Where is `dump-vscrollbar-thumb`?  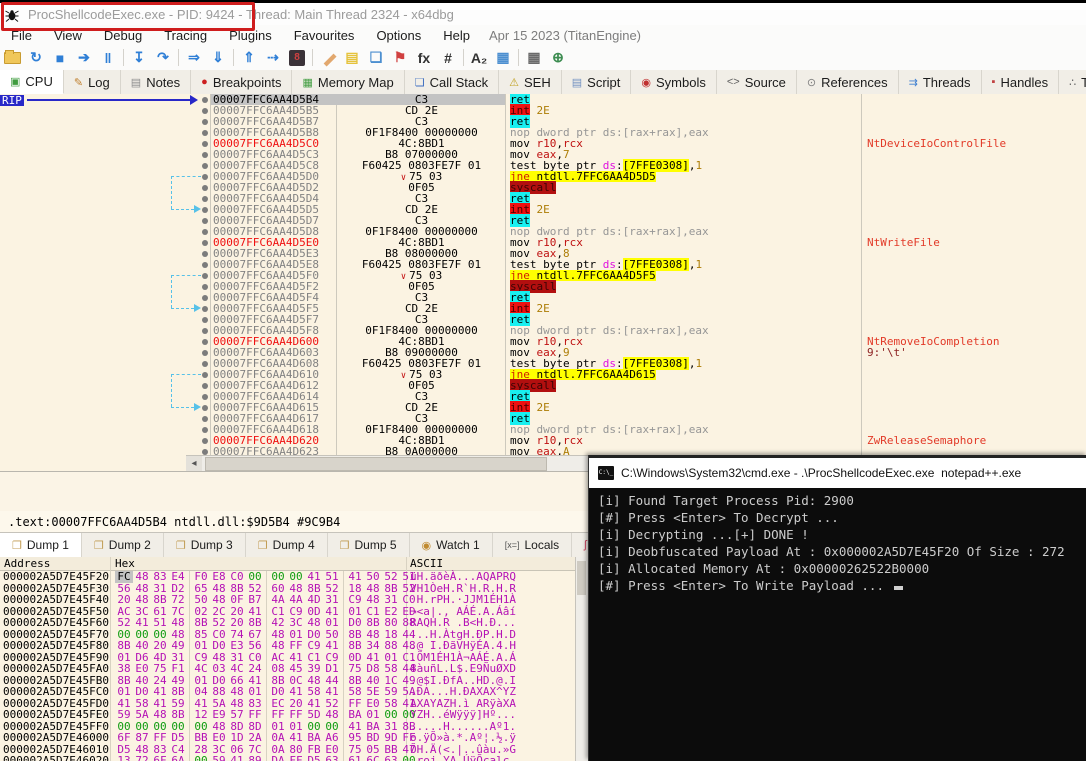
dump-vscrollbar-thumb is located at coordinates (581, 578).